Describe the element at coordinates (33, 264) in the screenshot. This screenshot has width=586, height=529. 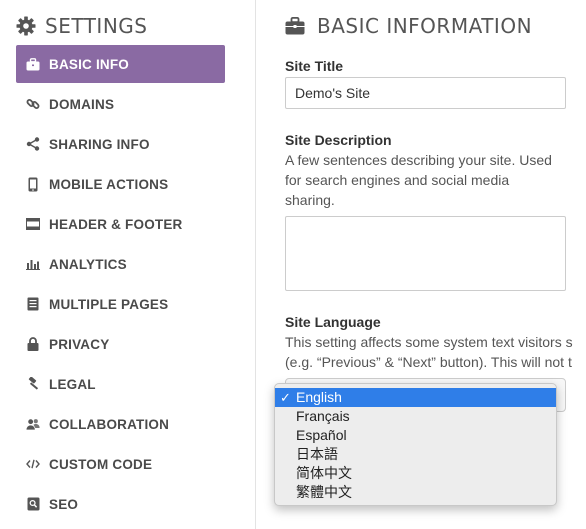
I see `bar-chart-icon` at that location.